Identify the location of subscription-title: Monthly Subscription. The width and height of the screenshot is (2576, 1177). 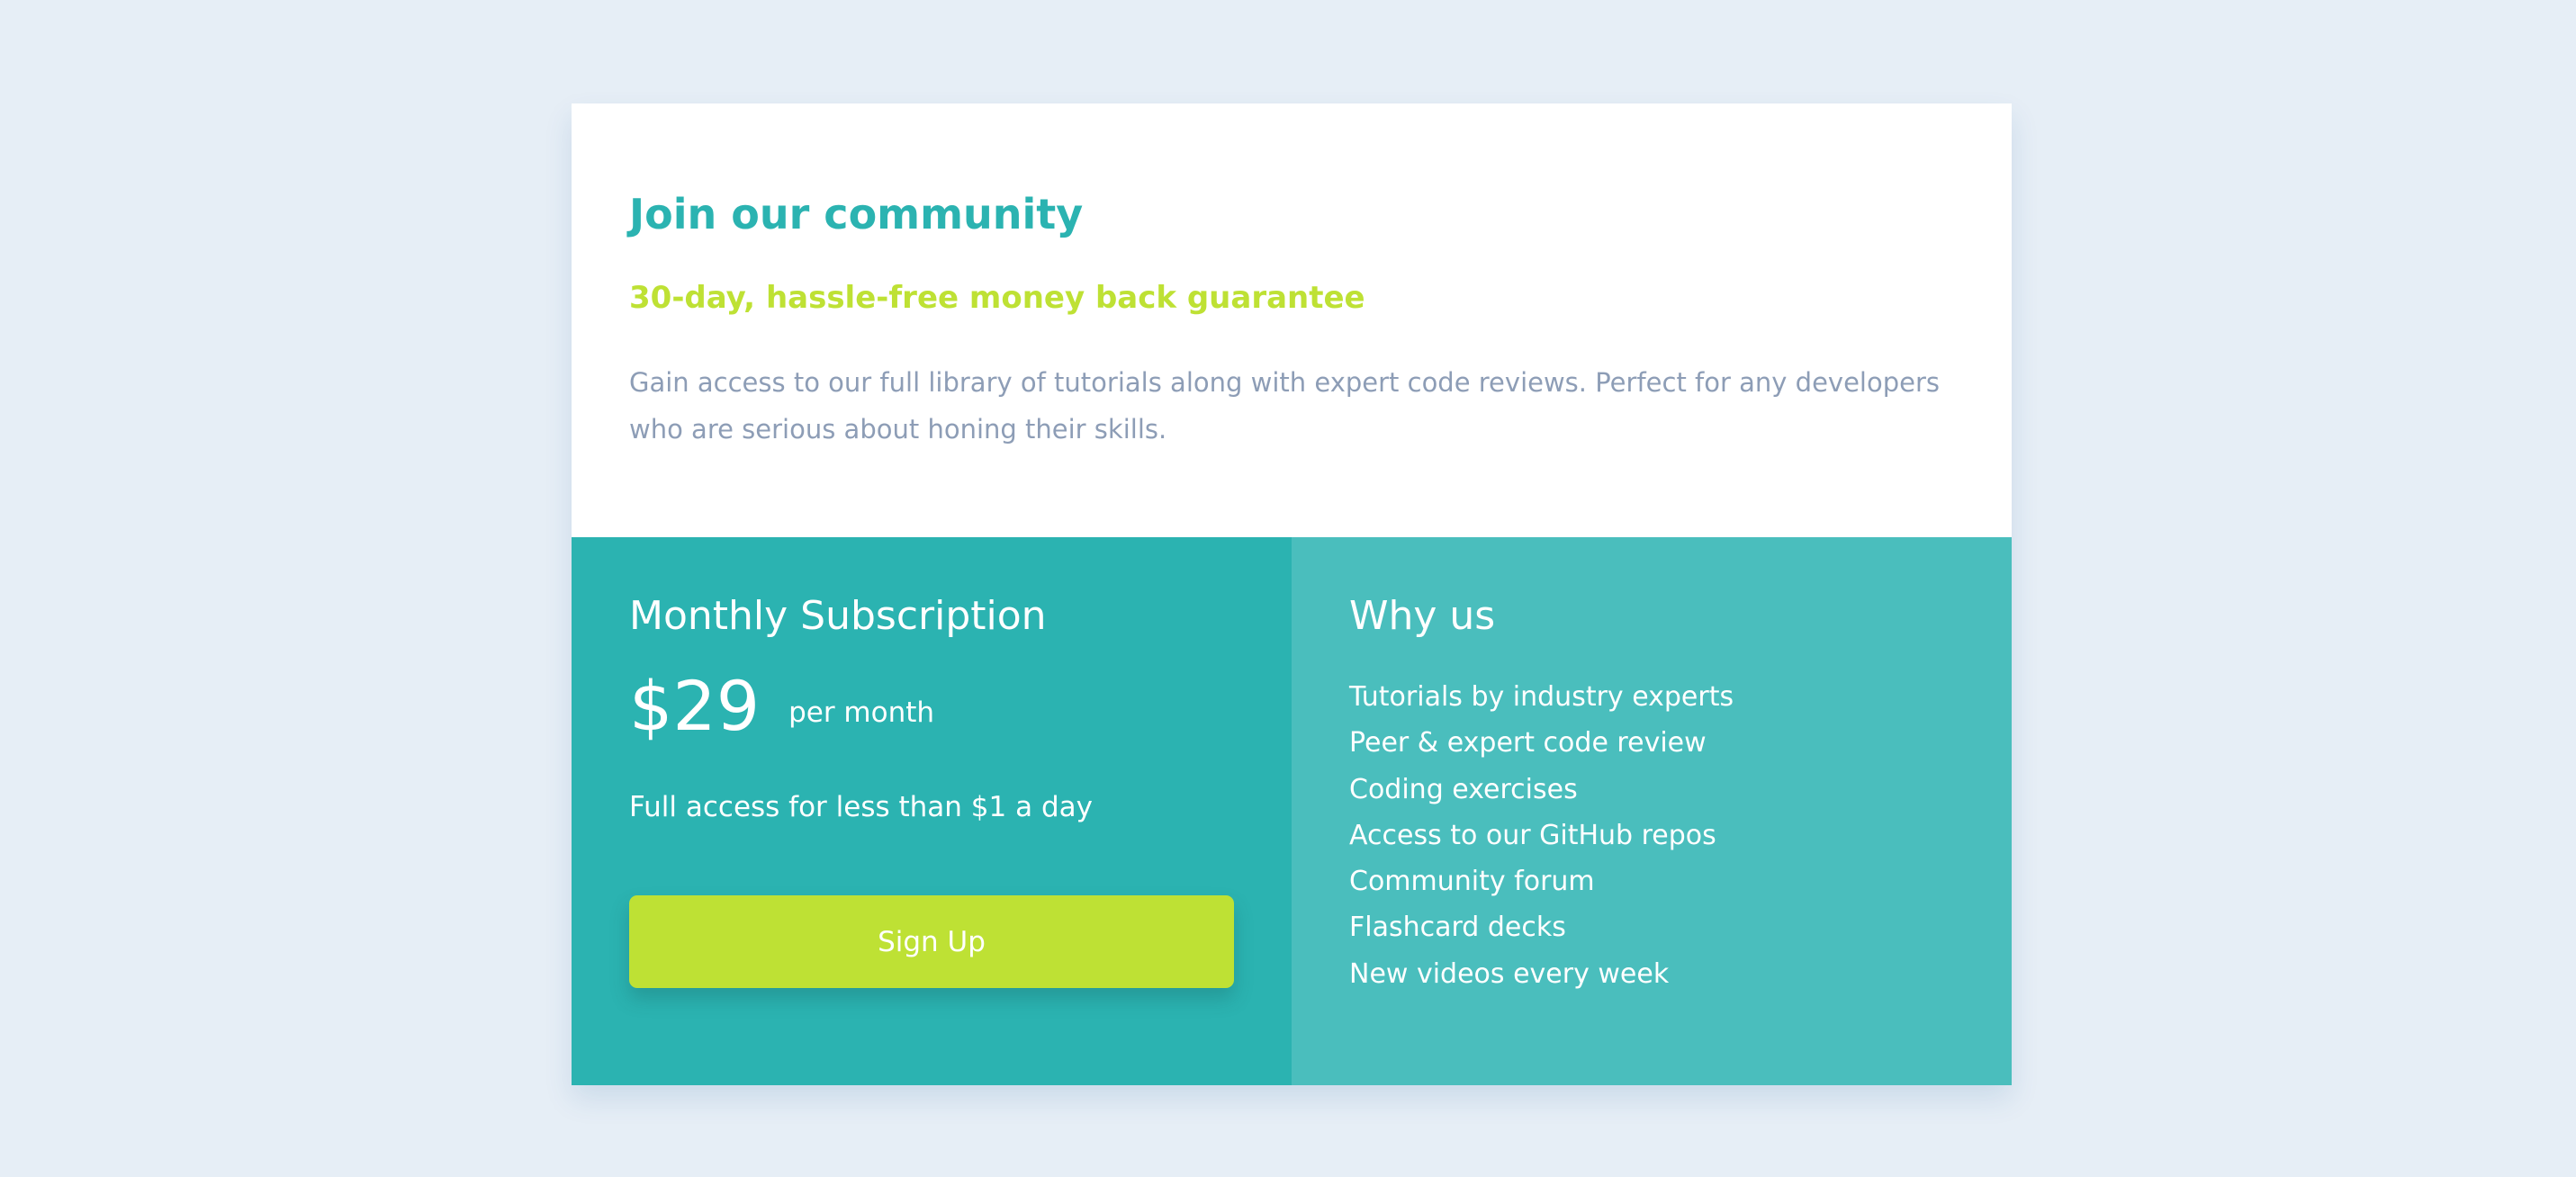
(838, 616).